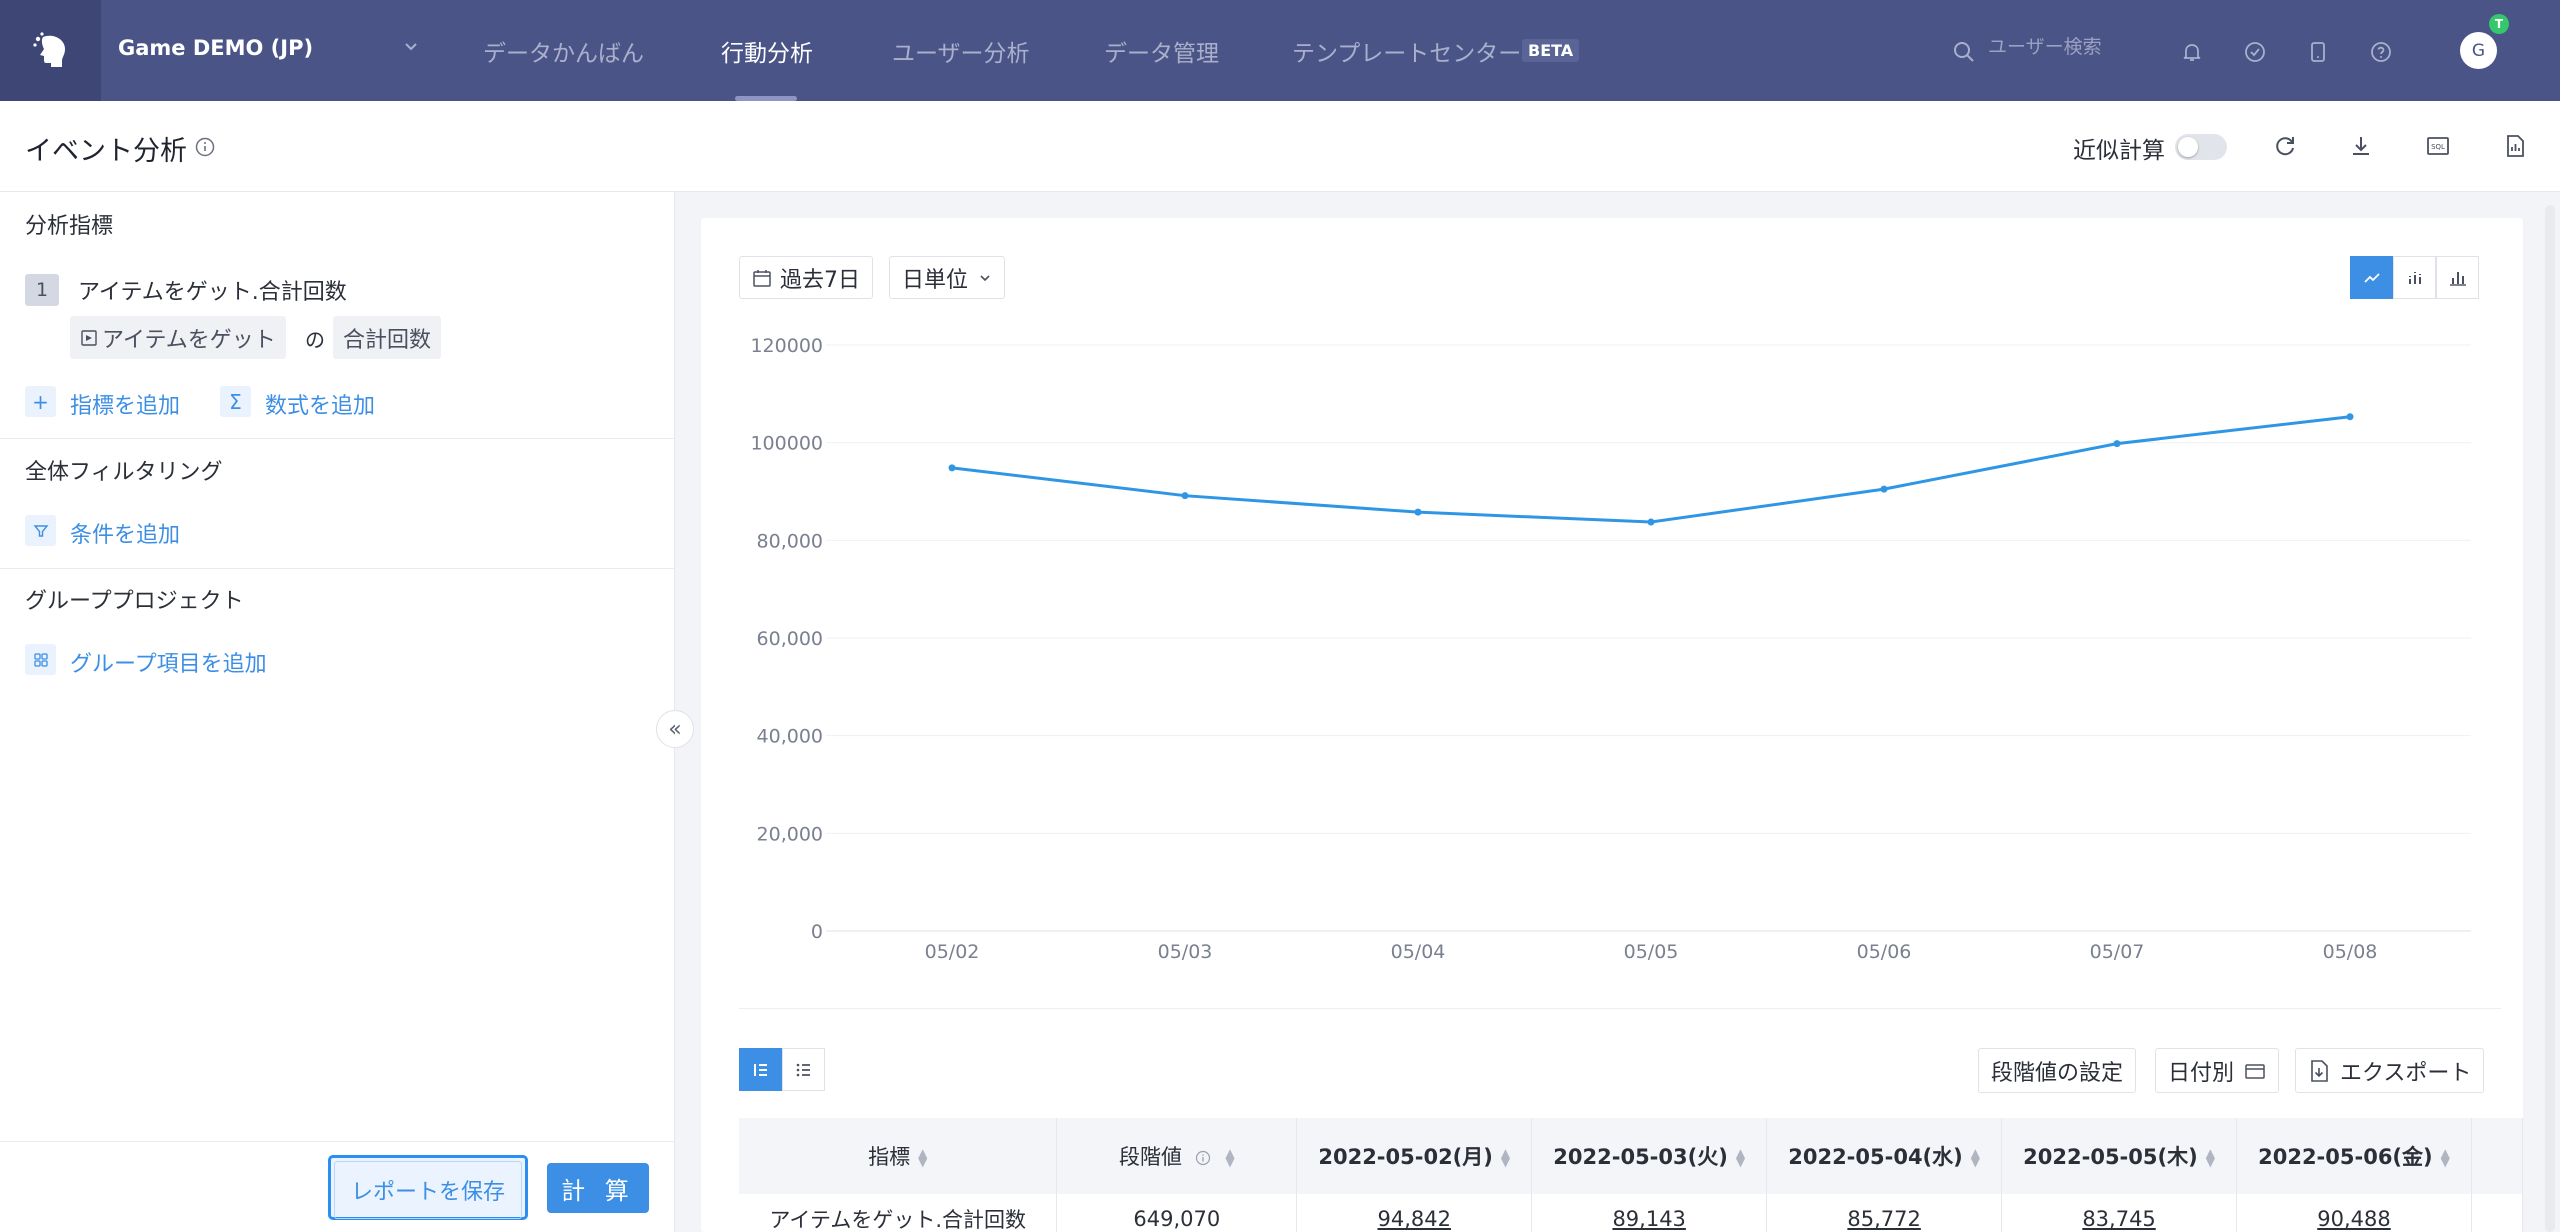 Image resolution: width=2560 pixels, height=1232 pixels. I want to click on granularity-selector: 日単位, so click(947, 277).